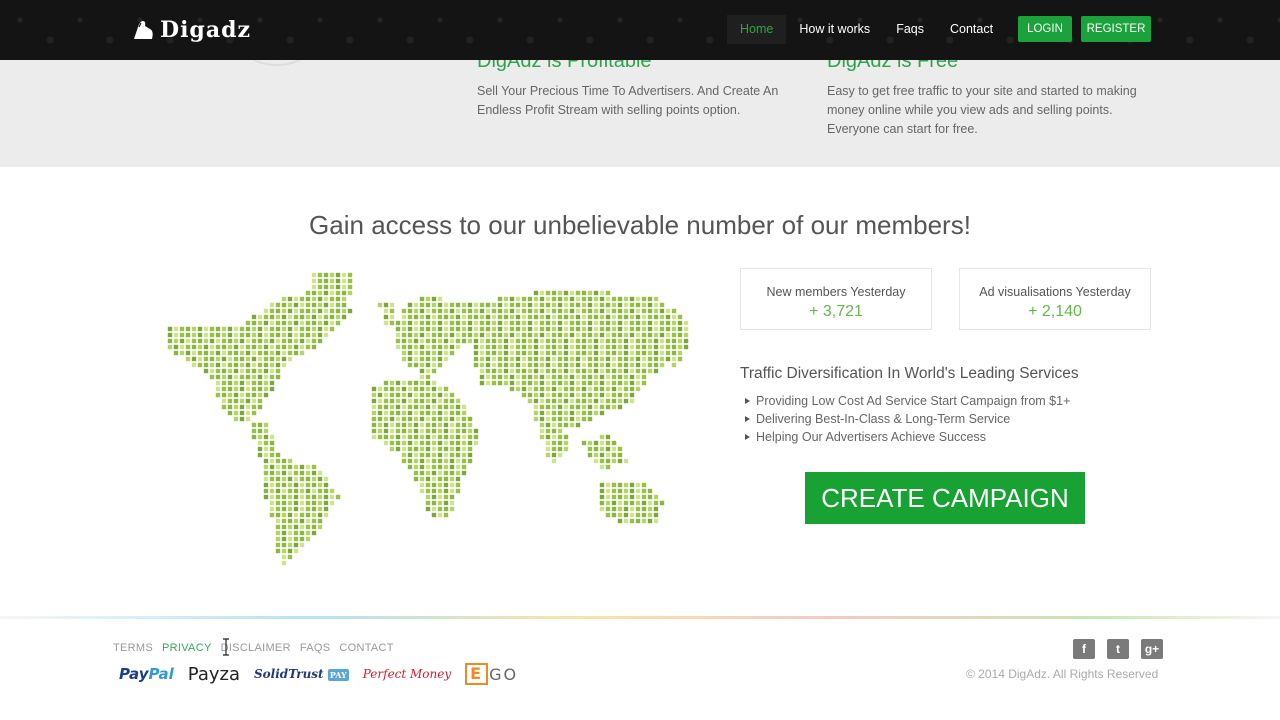 This screenshot has width=1280, height=720. What do you see at coordinates (564, 66) in the screenshot?
I see `feature-title: DigAdz is Profitable` at bounding box center [564, 66].